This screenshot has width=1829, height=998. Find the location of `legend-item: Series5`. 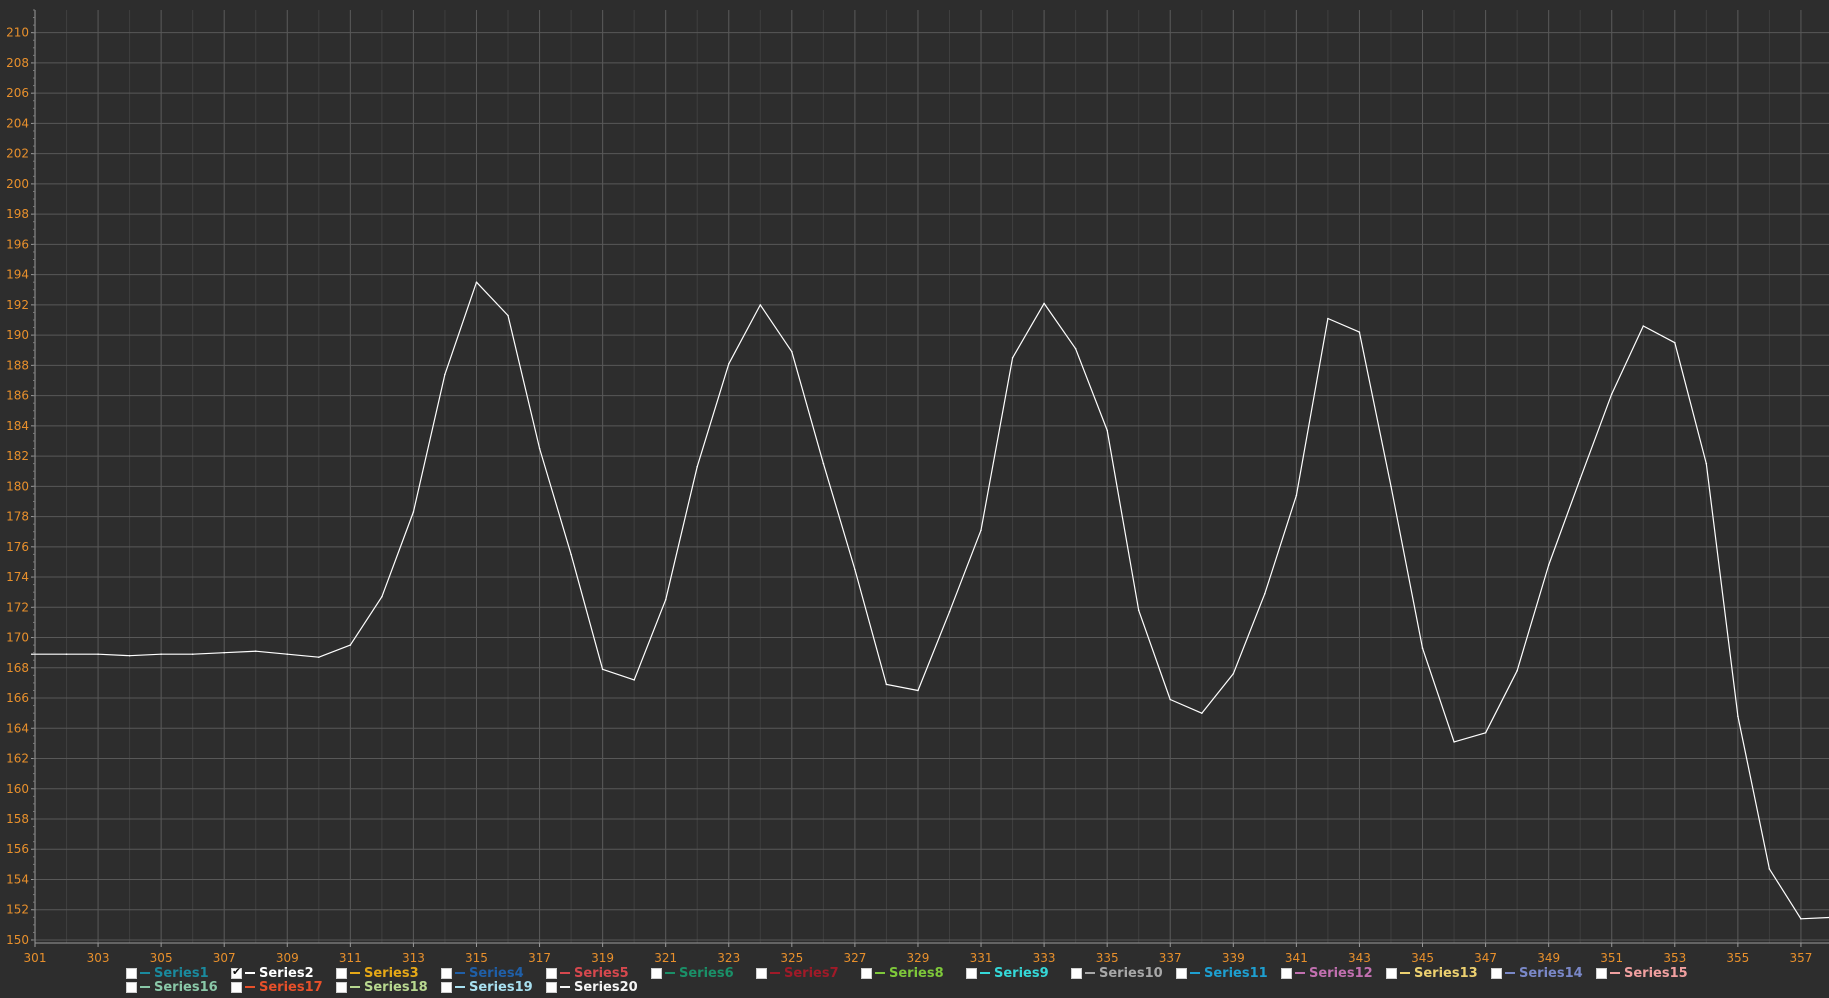

legend-item: Series5 is located at coordinates (587, 973).